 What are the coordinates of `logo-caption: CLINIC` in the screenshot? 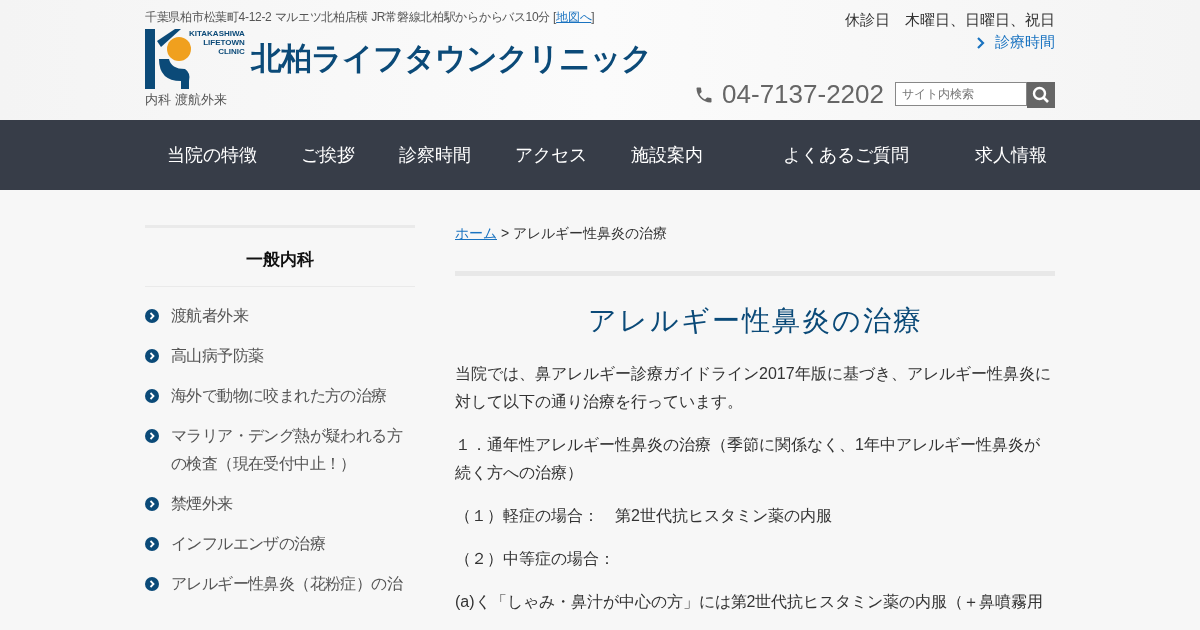 It's located at (231, 51).